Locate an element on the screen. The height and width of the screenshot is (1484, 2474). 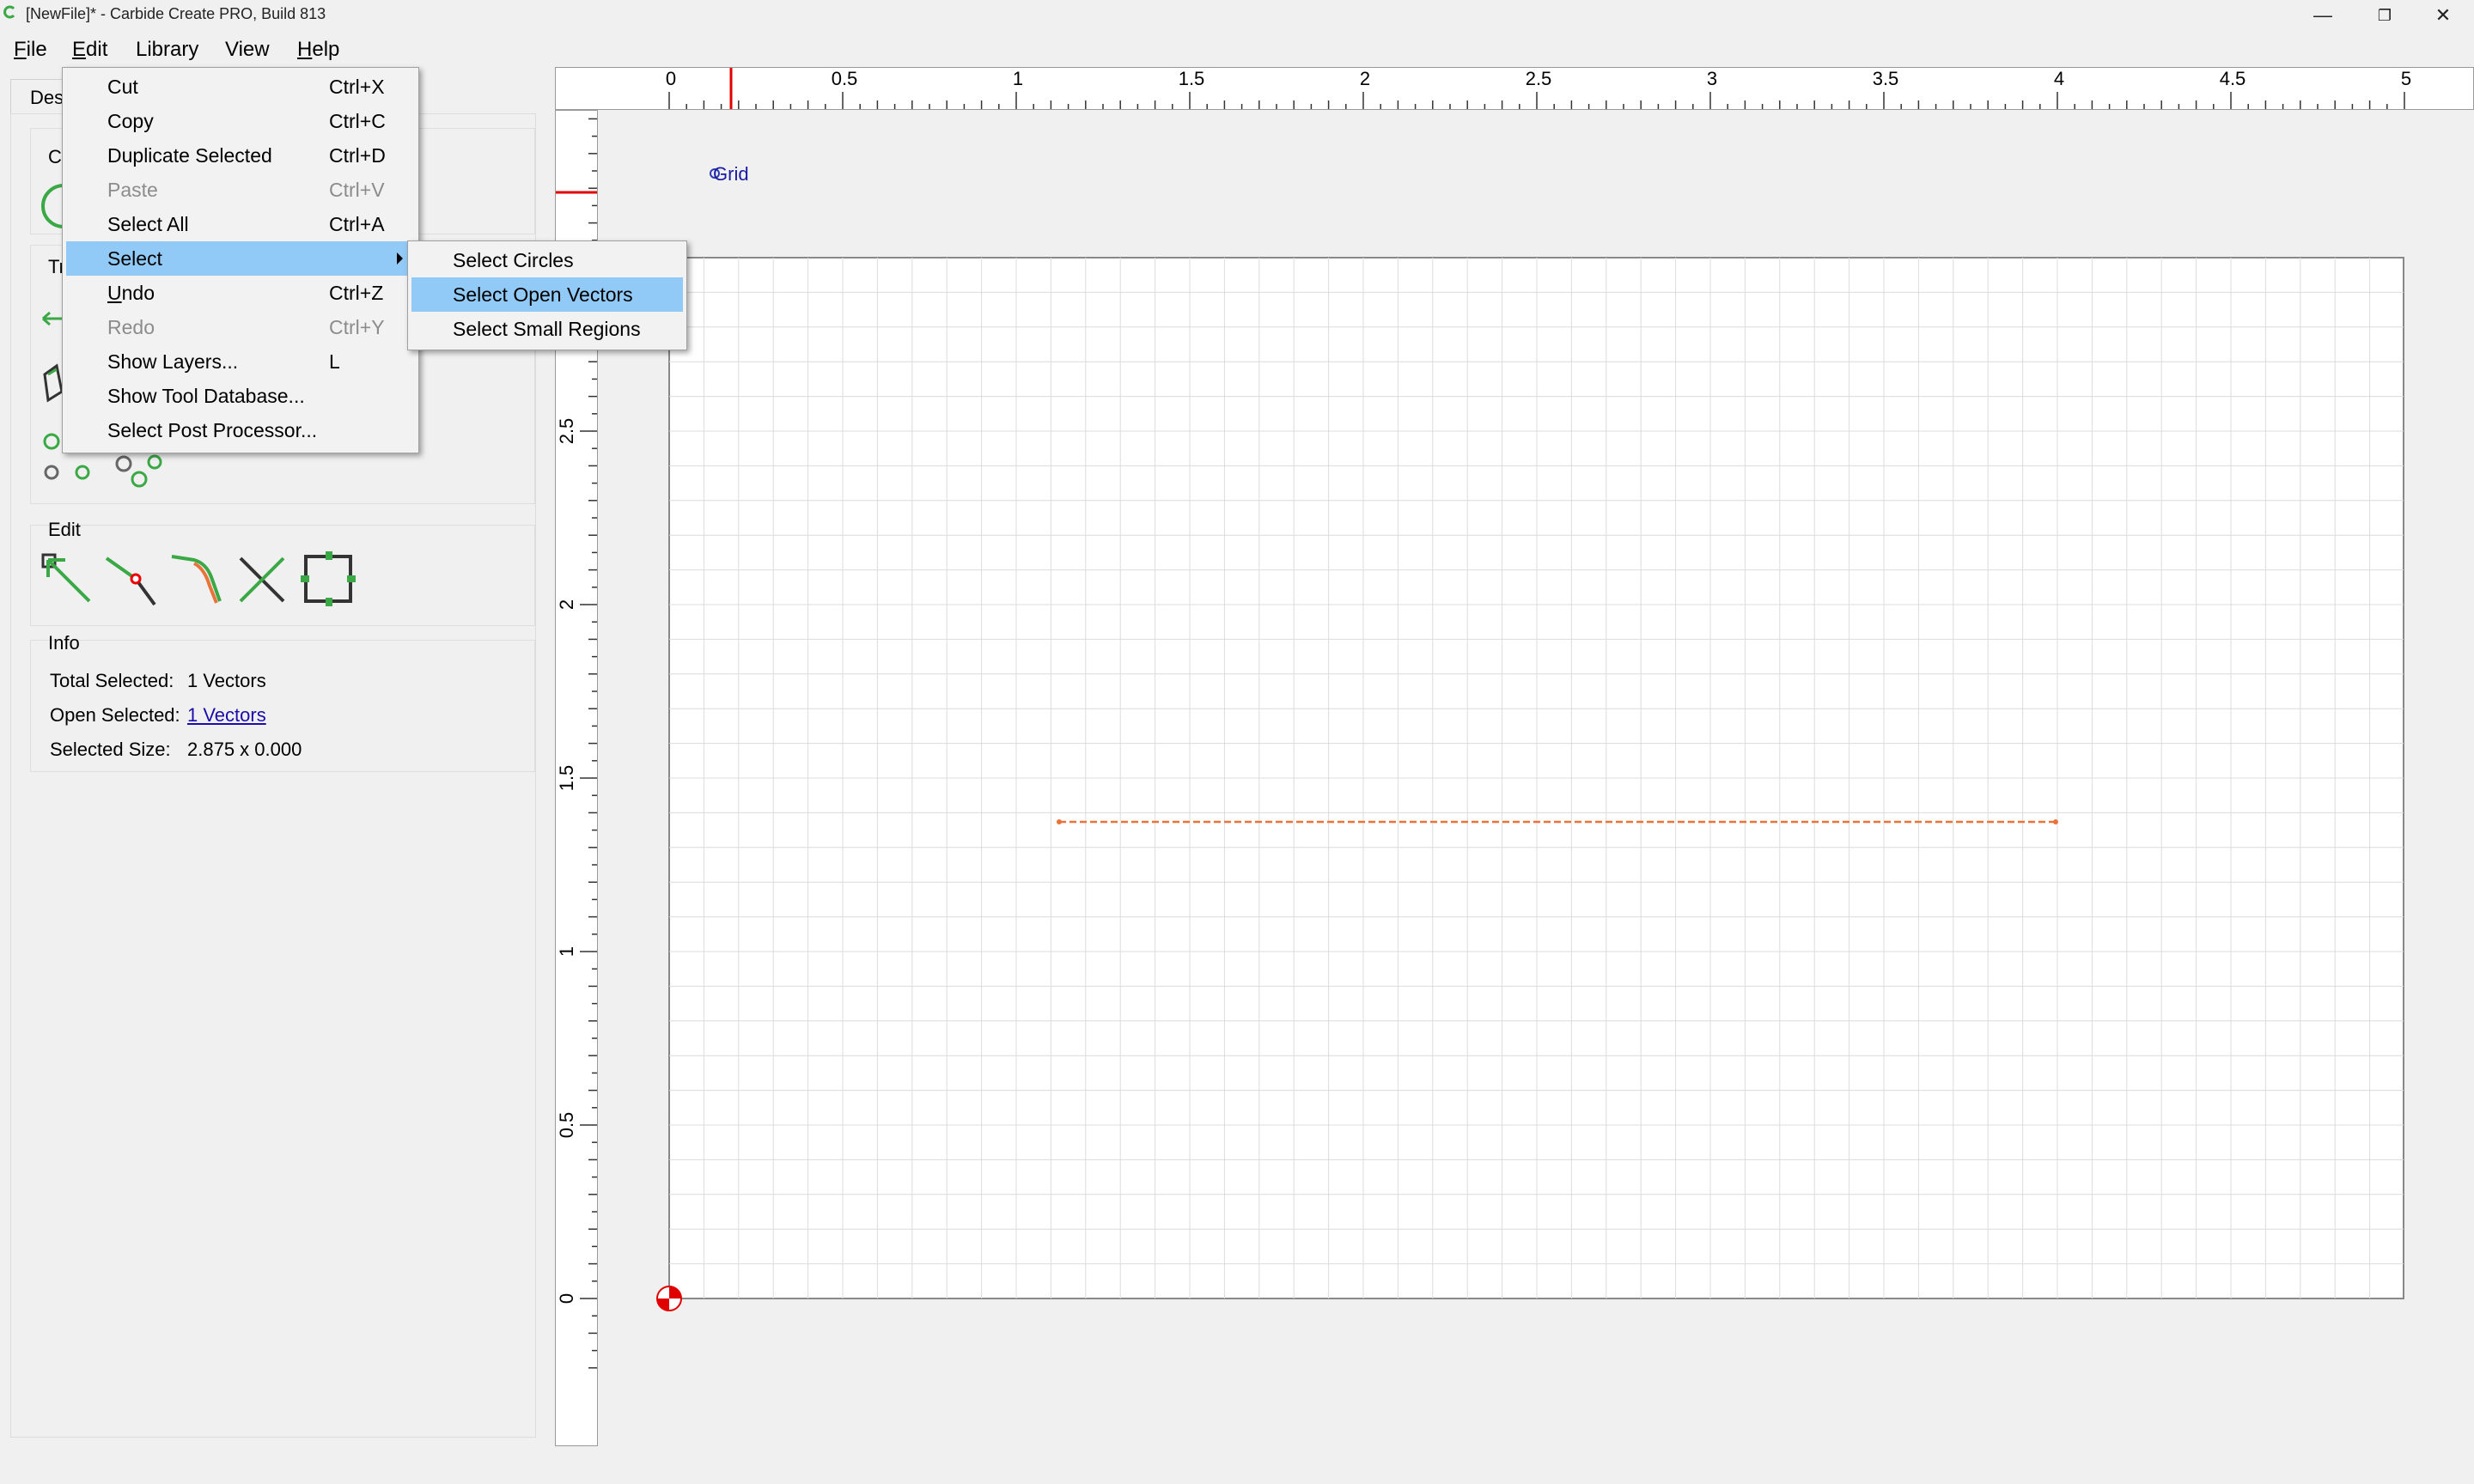
grid-label: Grid is located at coordinates (731, 174).